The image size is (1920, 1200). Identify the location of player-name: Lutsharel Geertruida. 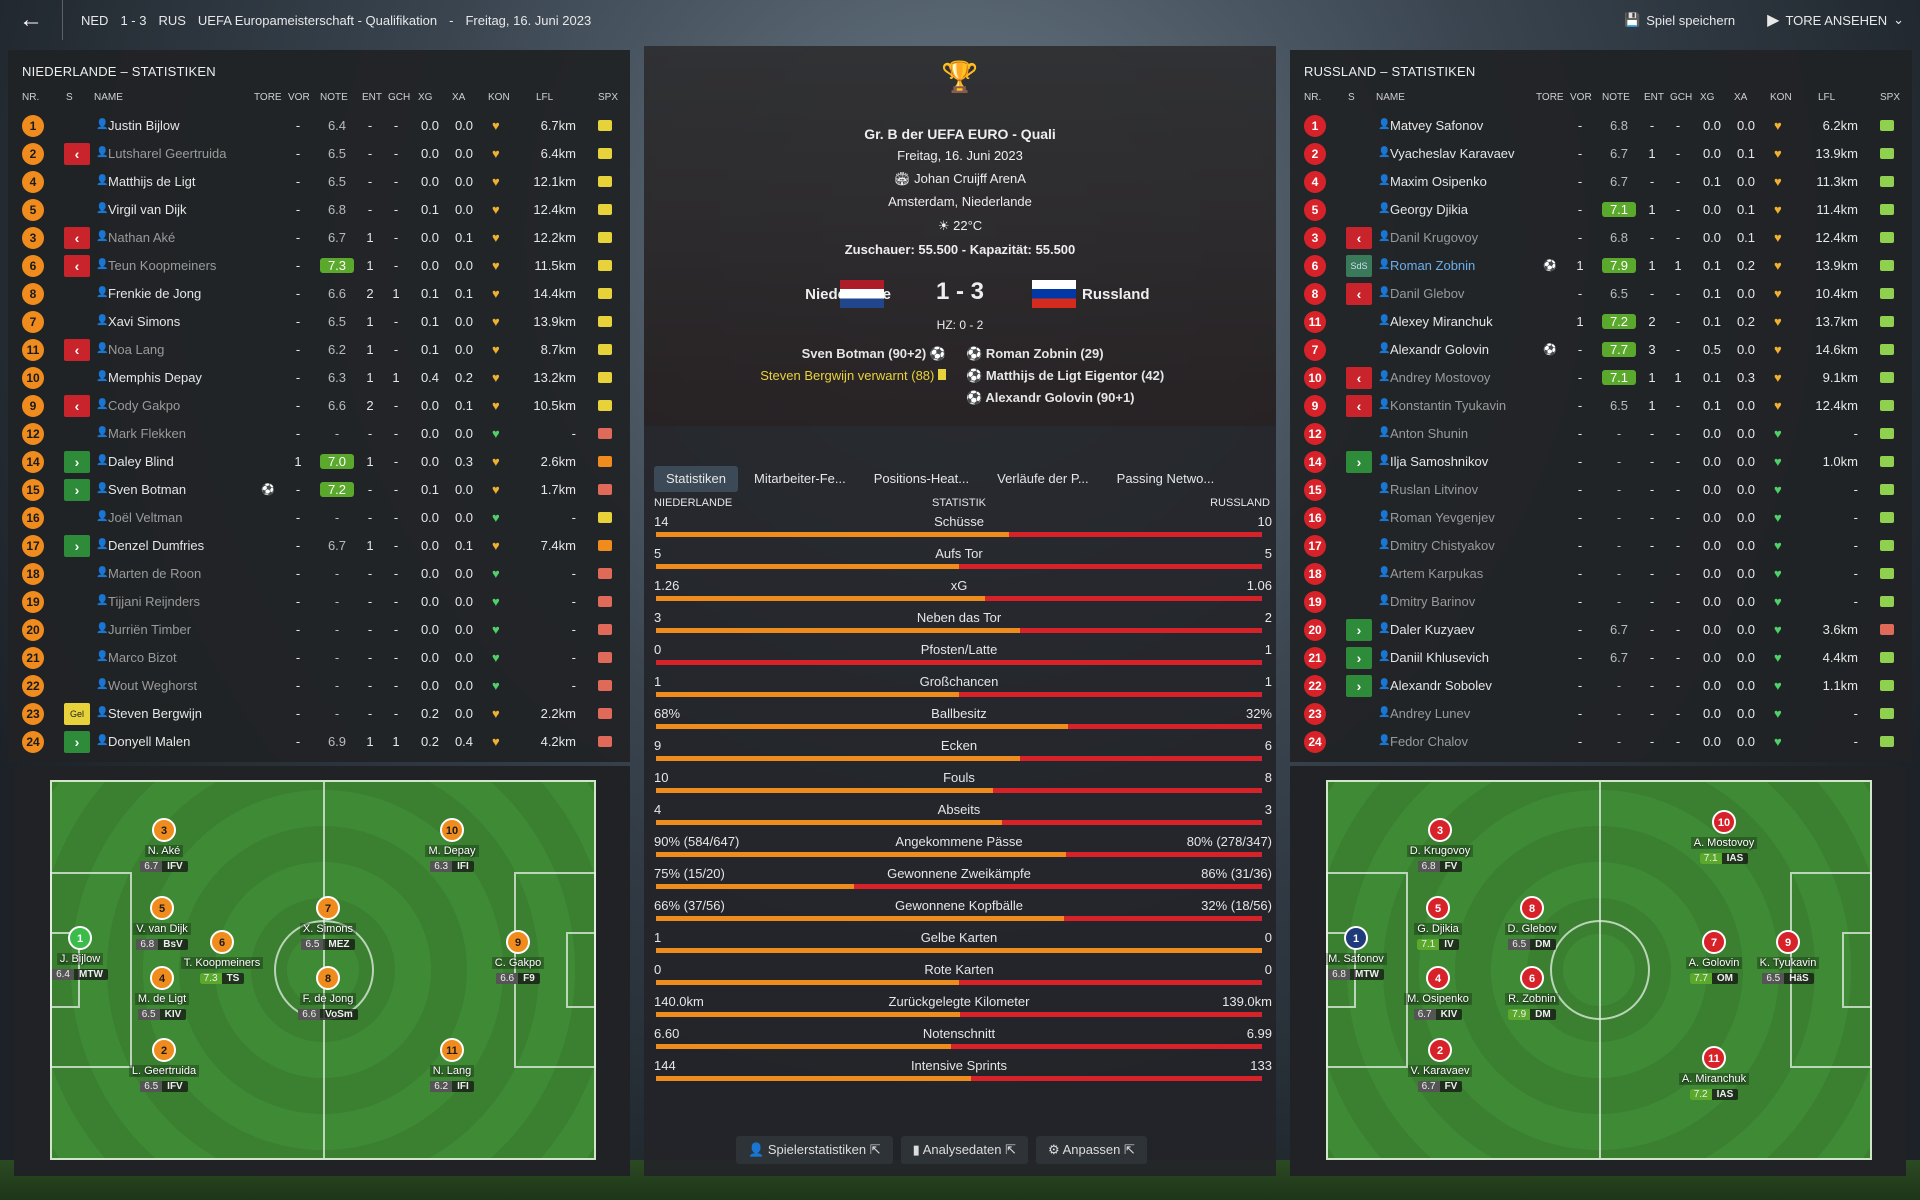
(167, 153).